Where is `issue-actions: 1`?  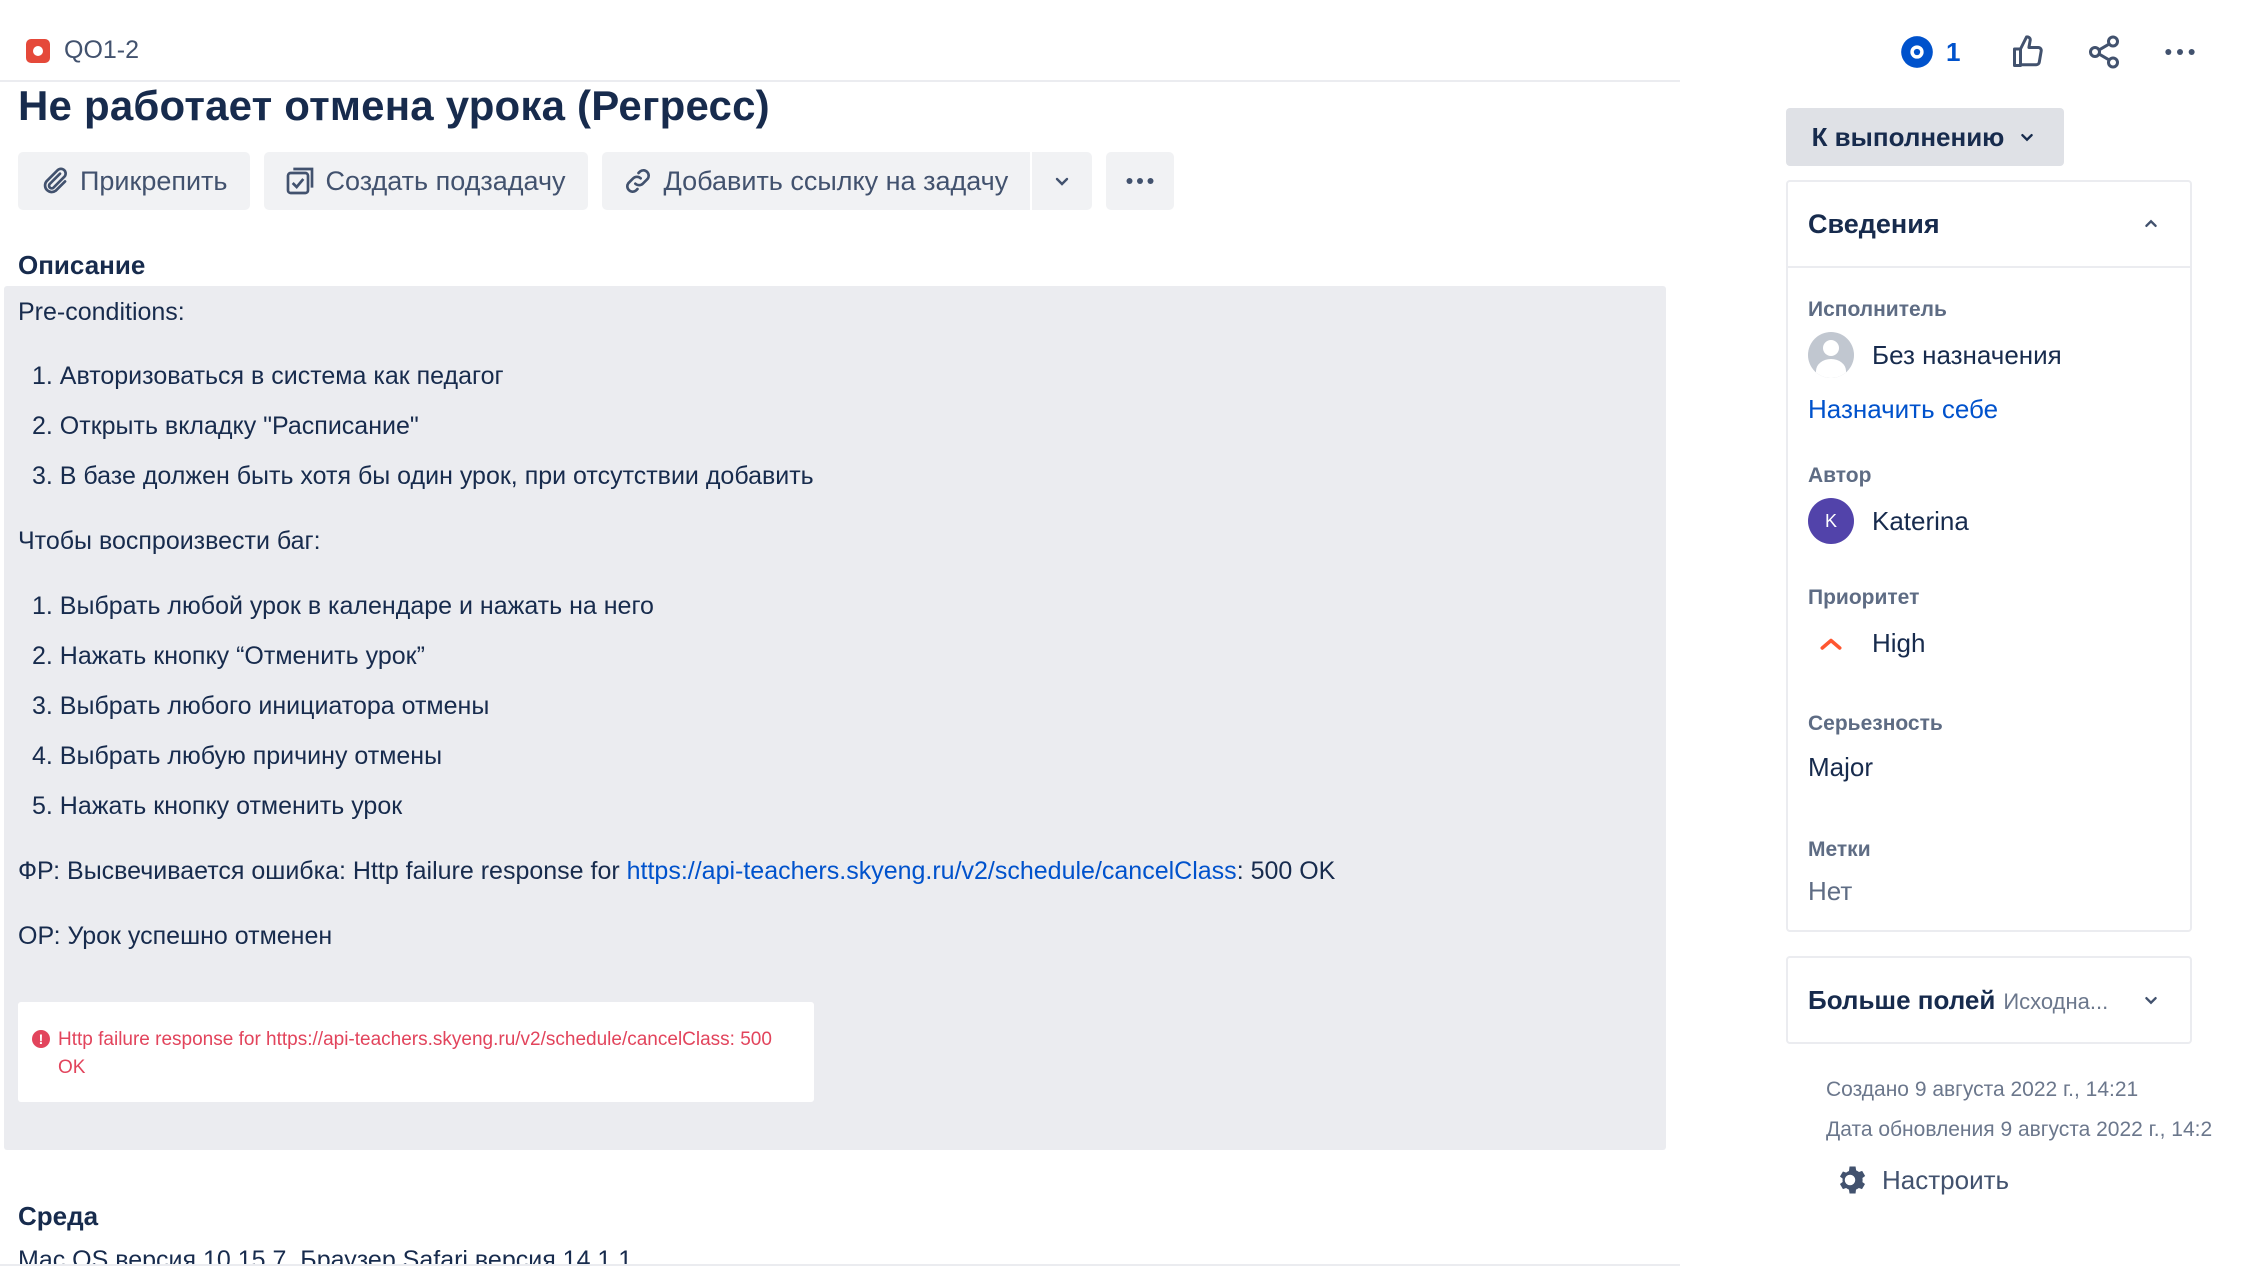 issue-actions: 1 is located at coordinates (2049, 52).